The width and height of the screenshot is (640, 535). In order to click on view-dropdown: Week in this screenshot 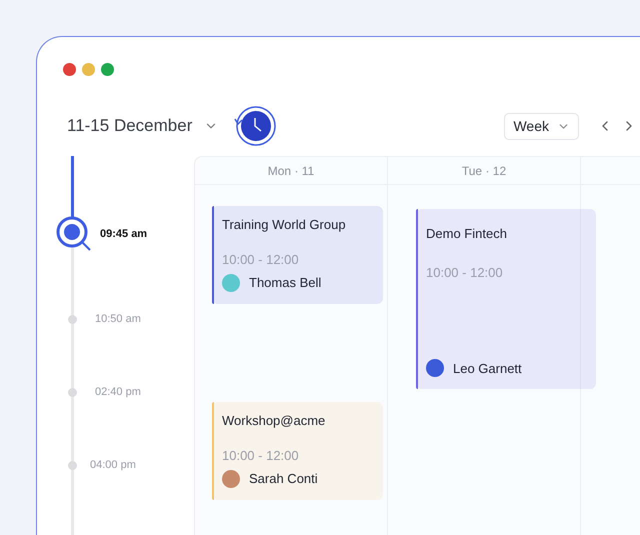, I will do `click(541, 126)`.